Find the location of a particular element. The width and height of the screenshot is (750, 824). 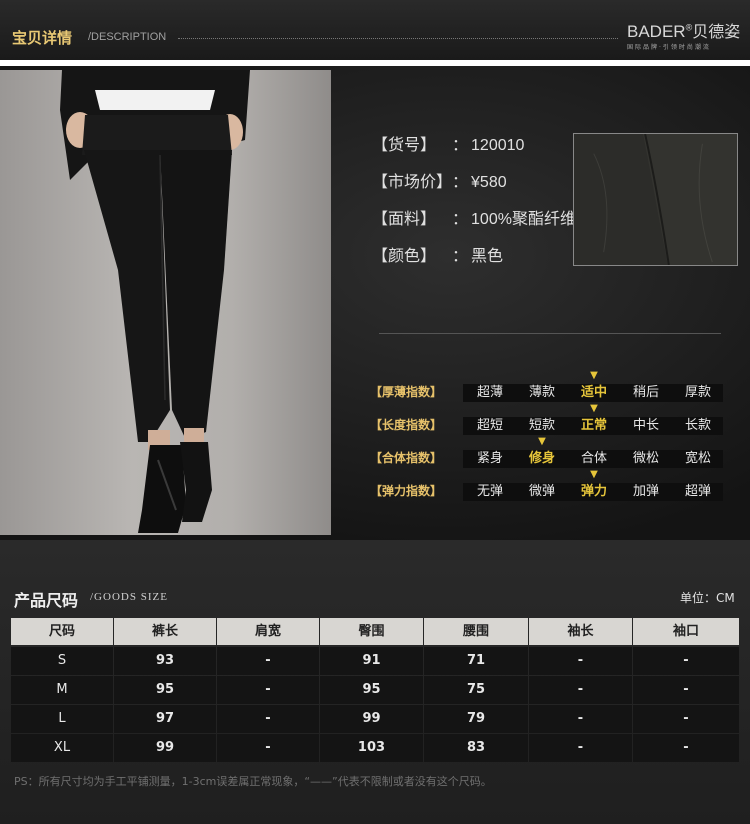

index-option: 稍后 is located at coordinates (645, 392).